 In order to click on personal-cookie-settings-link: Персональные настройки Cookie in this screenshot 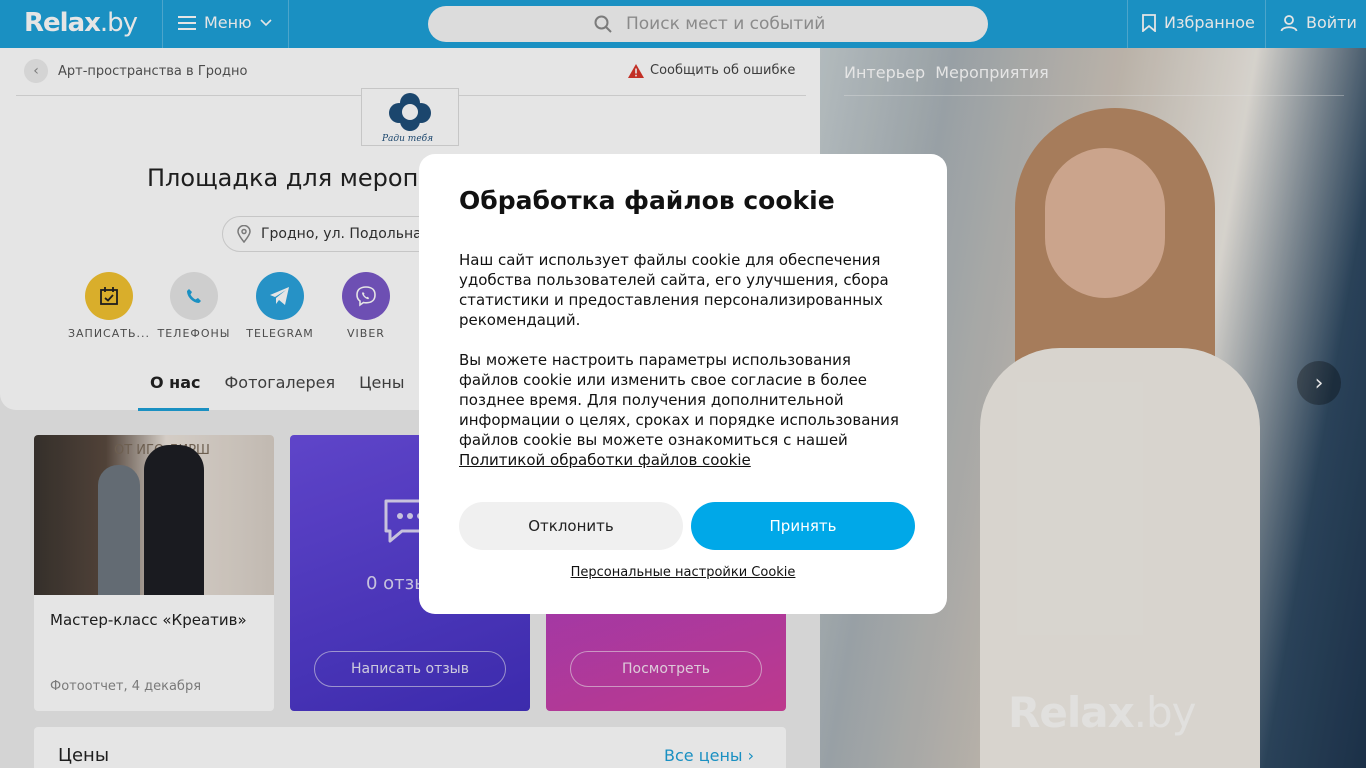, I will do `click(683, 572)`.